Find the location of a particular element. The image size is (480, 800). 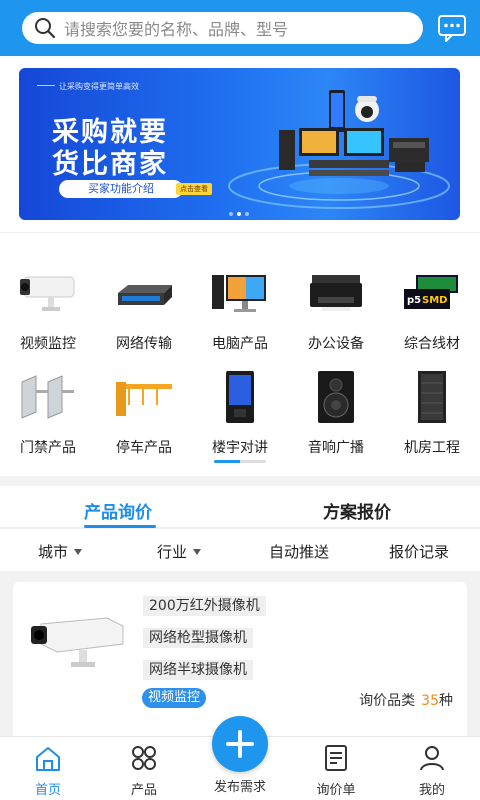

led-display-icon: p5 SMD is located at coordinates (432, 293).